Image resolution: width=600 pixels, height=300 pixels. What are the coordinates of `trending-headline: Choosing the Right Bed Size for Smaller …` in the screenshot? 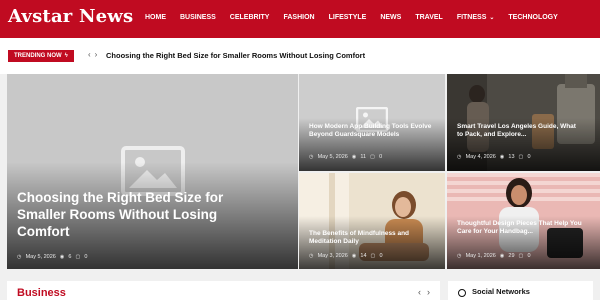 It's located at (235, 55).